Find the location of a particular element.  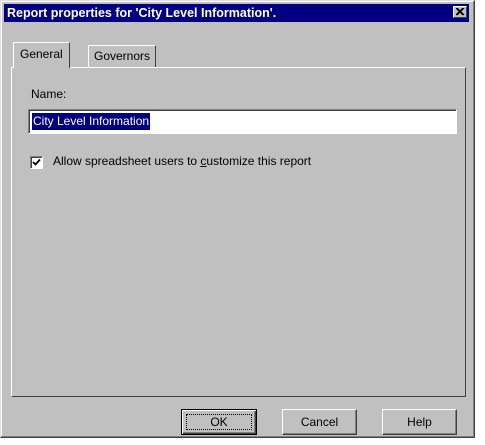

allow-customize-label-prefix: Allow spreadsheet users to is located at coordinates (127, 161).